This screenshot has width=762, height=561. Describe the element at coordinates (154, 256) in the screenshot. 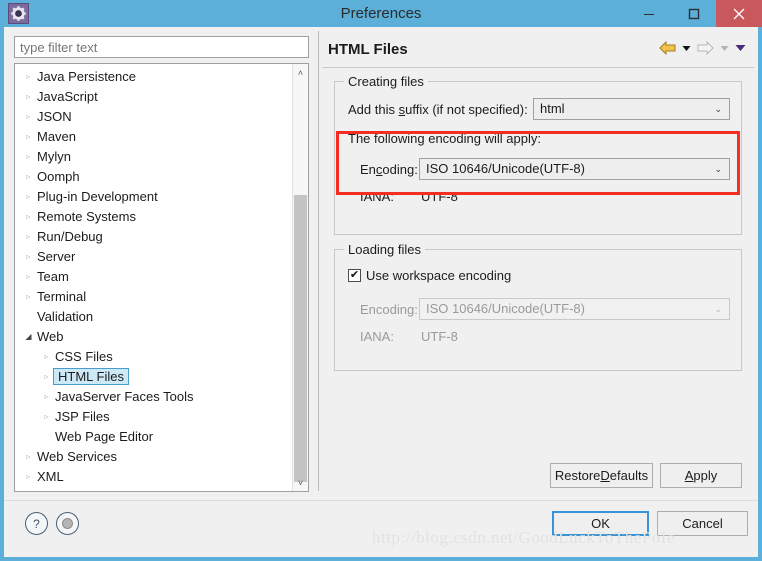

I see `tree-item-server: ▹ Server` at that location.